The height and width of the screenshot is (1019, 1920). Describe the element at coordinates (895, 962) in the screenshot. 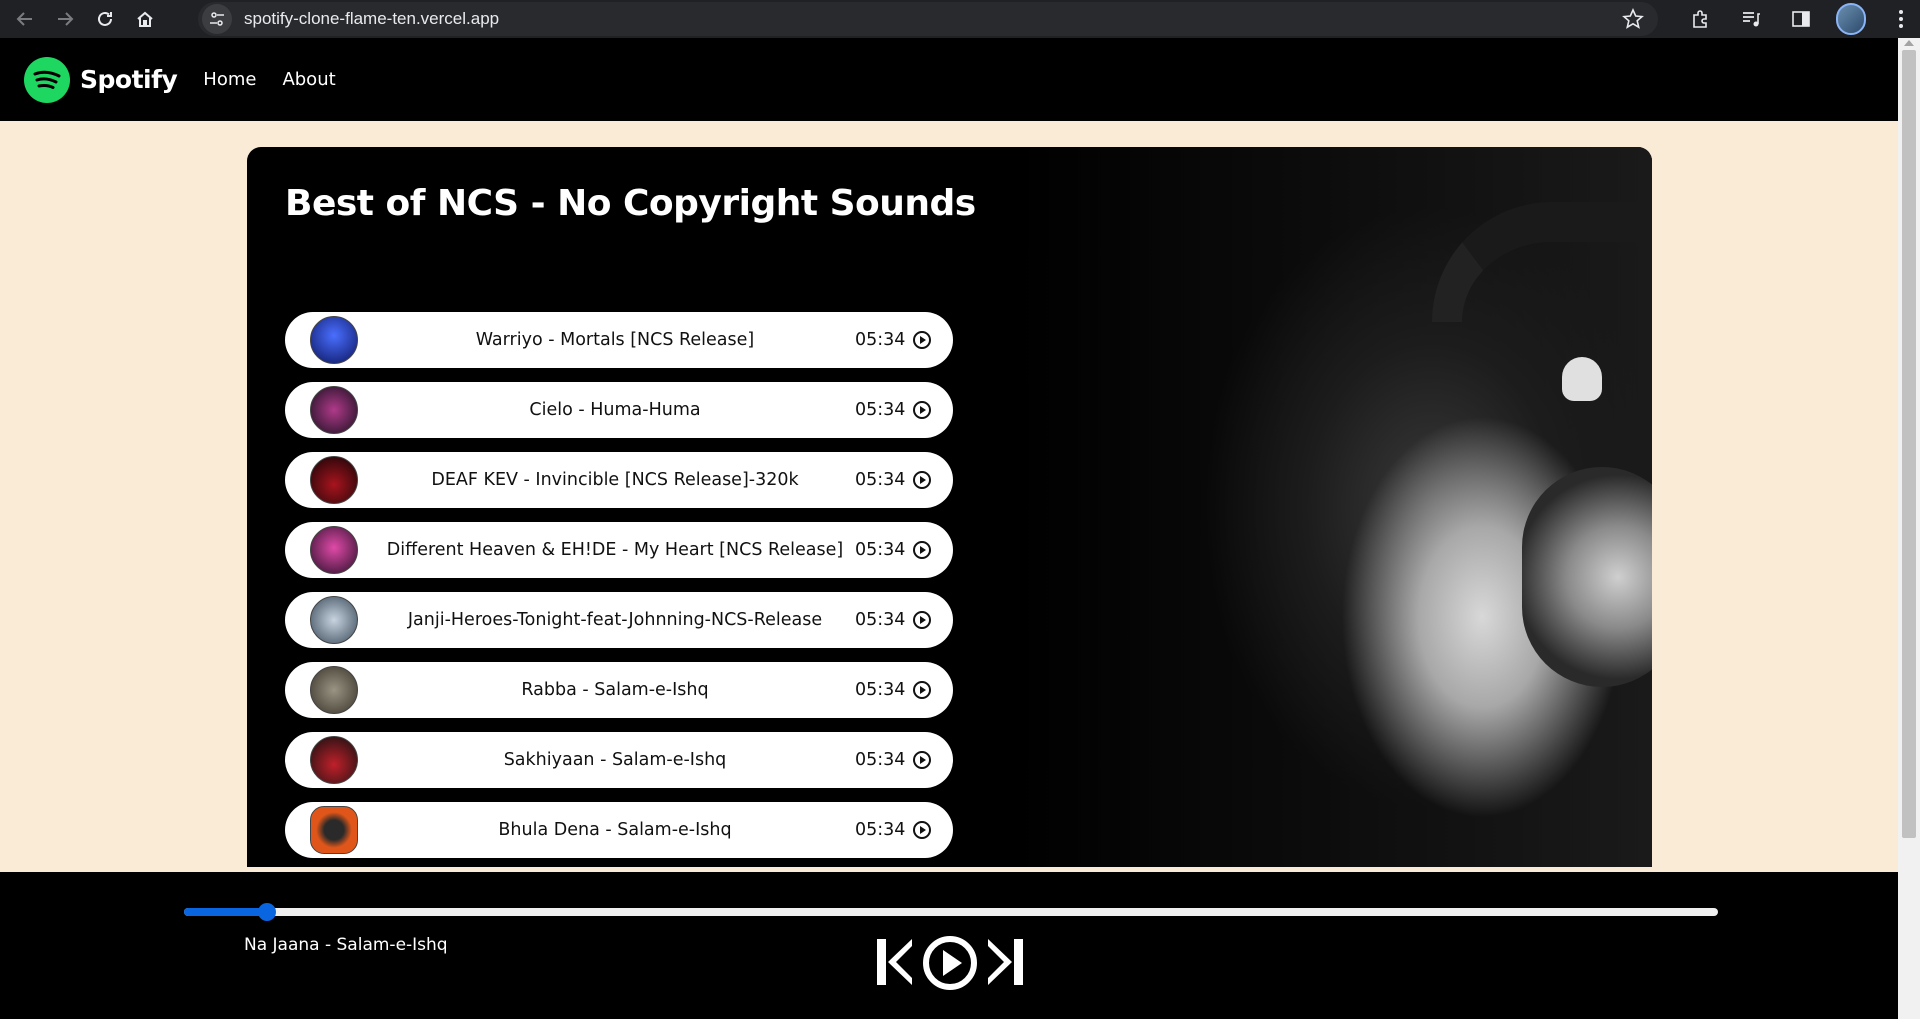

I see `skip-previous-icon` at that location.